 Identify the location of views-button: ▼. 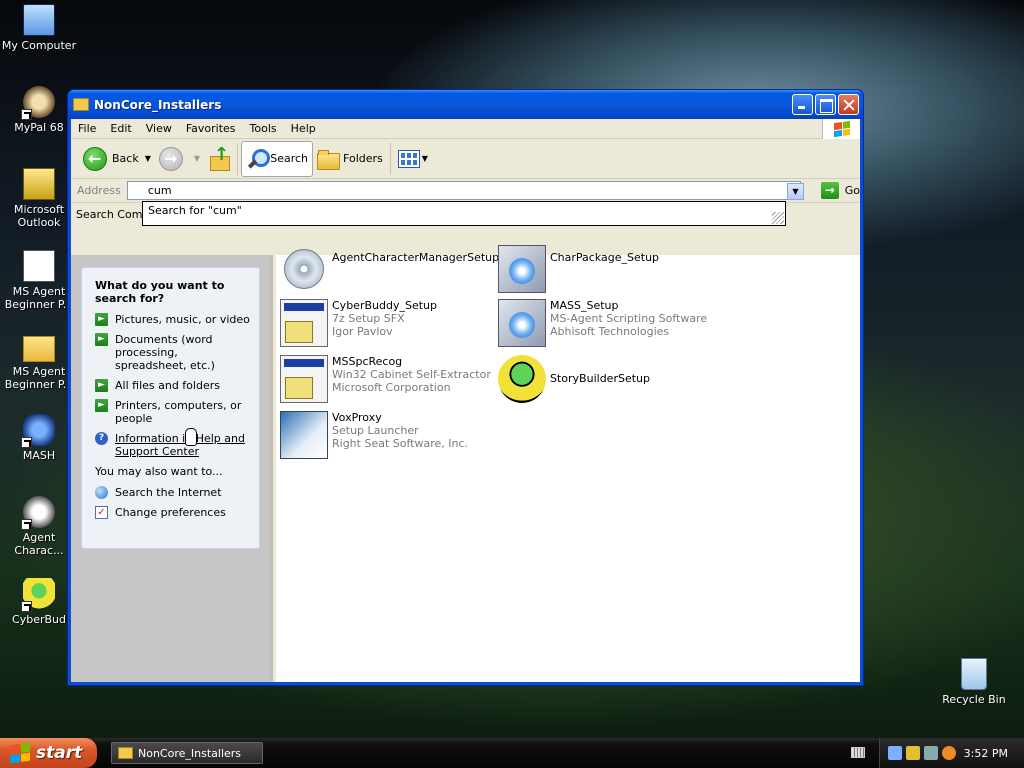
(413, 159).